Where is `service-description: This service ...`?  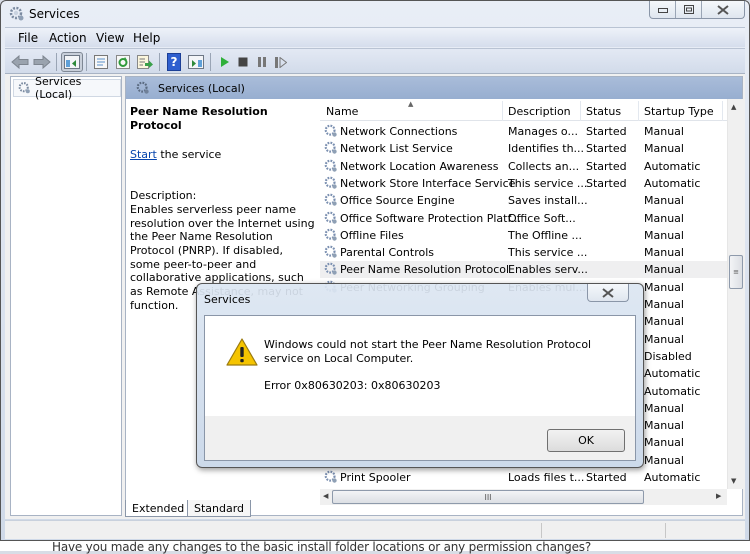 service-description: This service ... is located at coordinates (548, 253).